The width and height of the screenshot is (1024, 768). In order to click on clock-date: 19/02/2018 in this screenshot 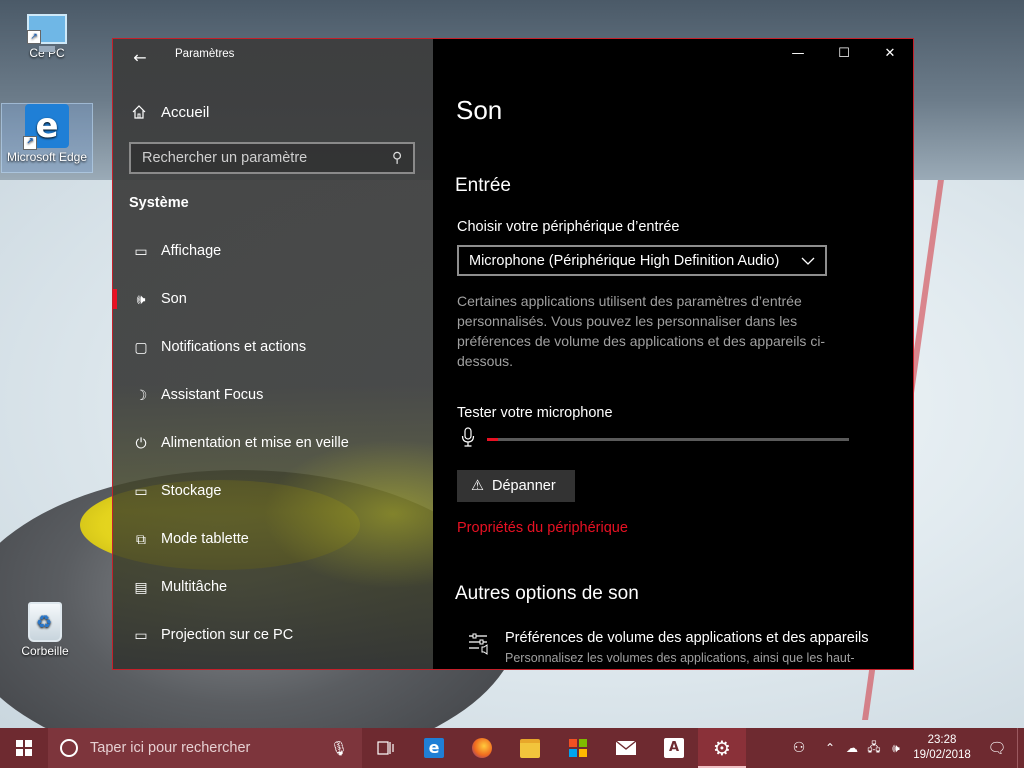, I will do `click(942, 755)`.